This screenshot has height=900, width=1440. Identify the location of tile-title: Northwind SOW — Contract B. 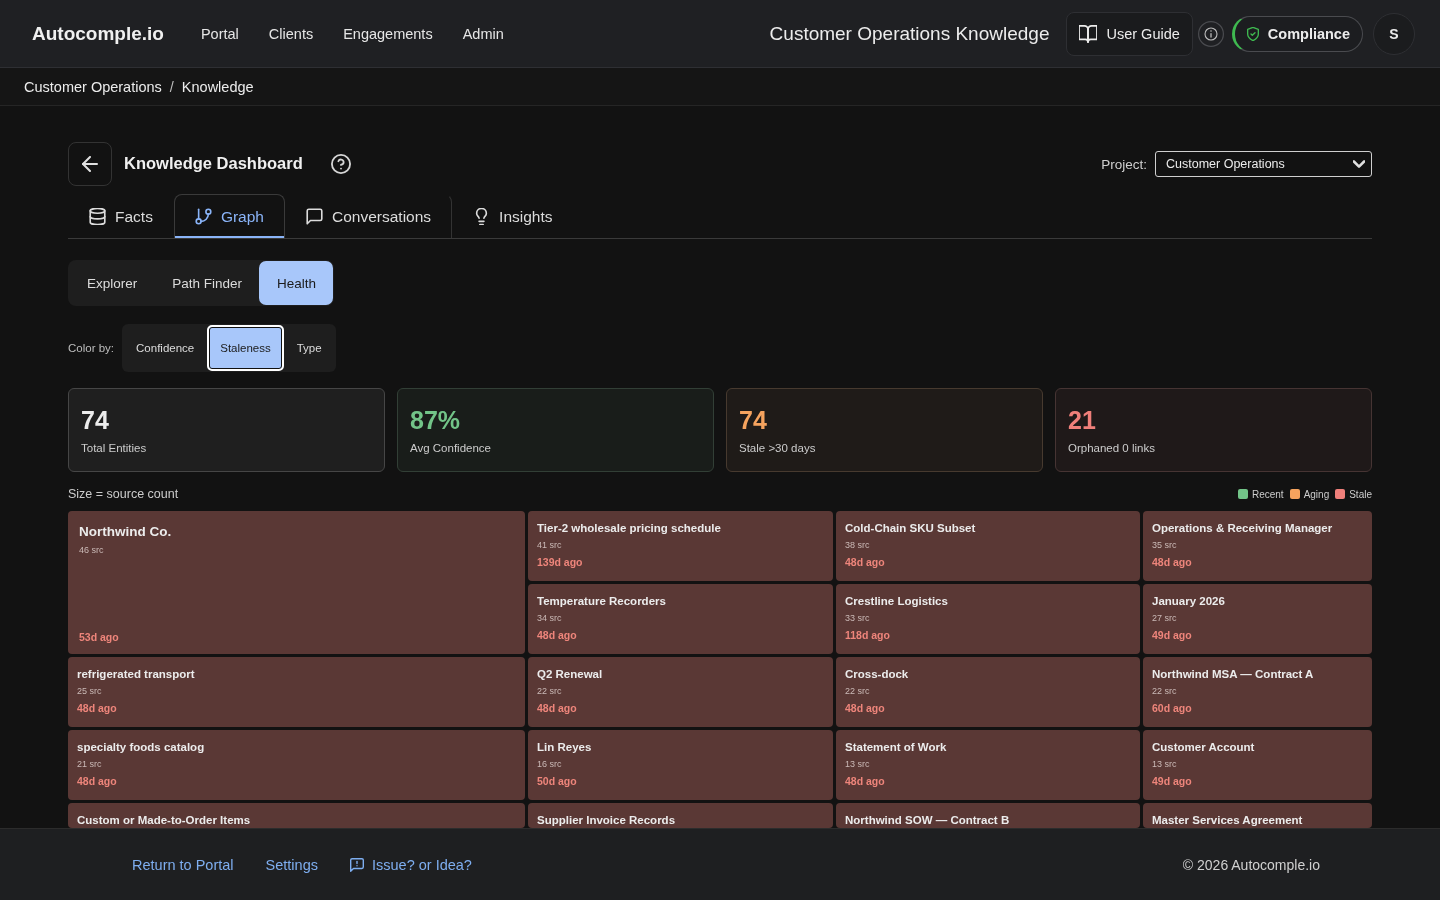
(928, 820).